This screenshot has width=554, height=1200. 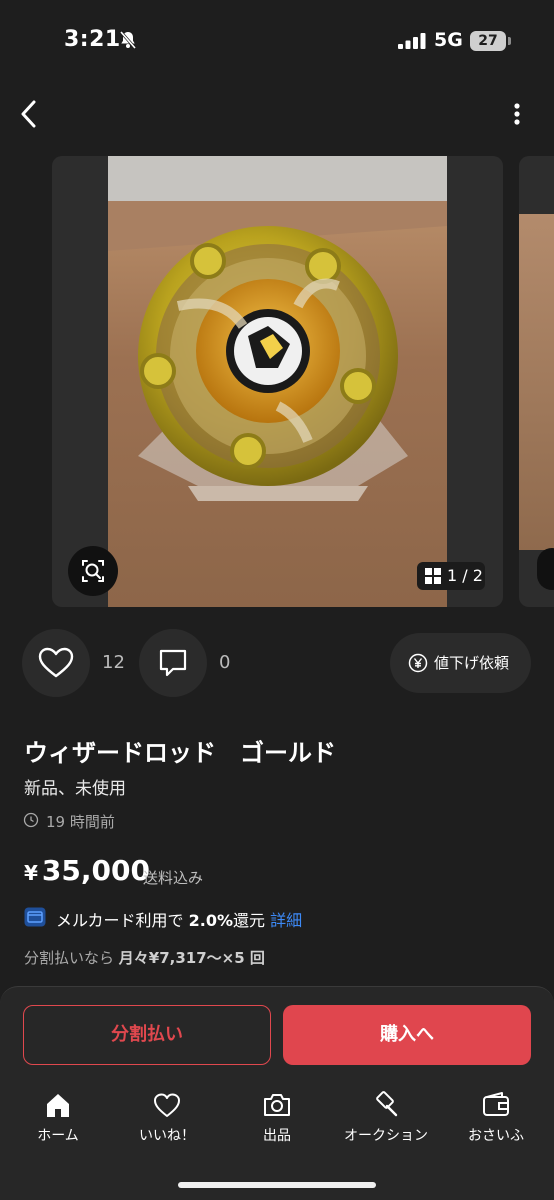 I want to click on home-indicator, so click(x=277, y=1185).